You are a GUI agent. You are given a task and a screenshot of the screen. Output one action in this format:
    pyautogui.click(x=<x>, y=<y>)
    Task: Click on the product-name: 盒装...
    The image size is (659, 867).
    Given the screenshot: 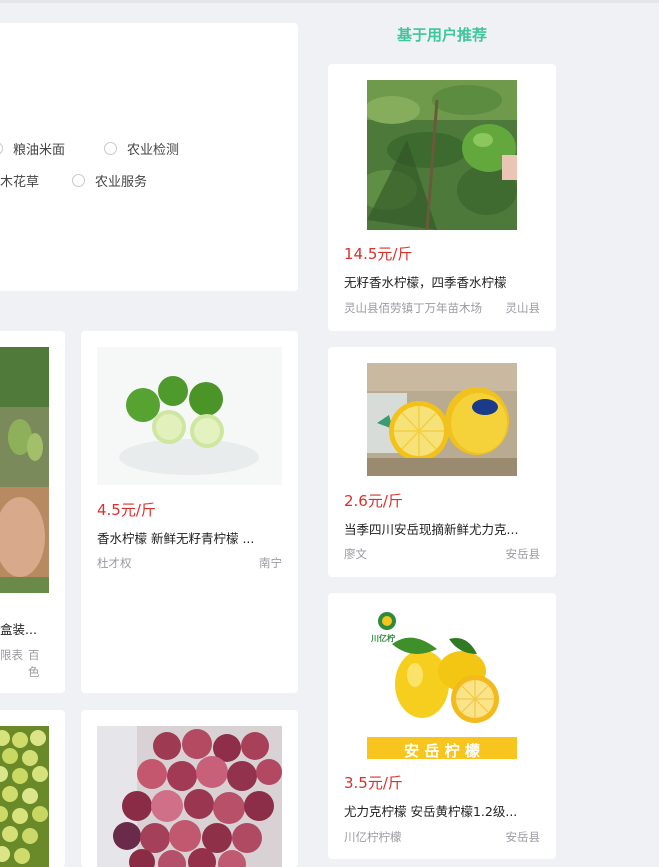 What is the action you would take?
    pyautogui.click(x=30, y=628)
    